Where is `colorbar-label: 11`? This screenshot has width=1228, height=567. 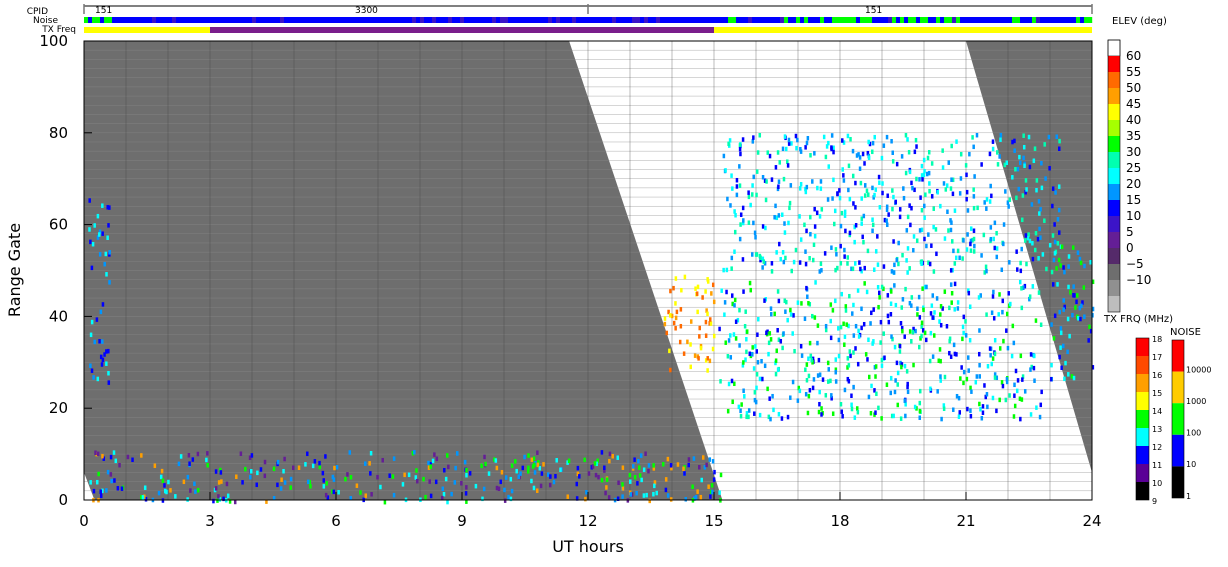
colorbar-label: 11 is located at coordinates (1157, 465).